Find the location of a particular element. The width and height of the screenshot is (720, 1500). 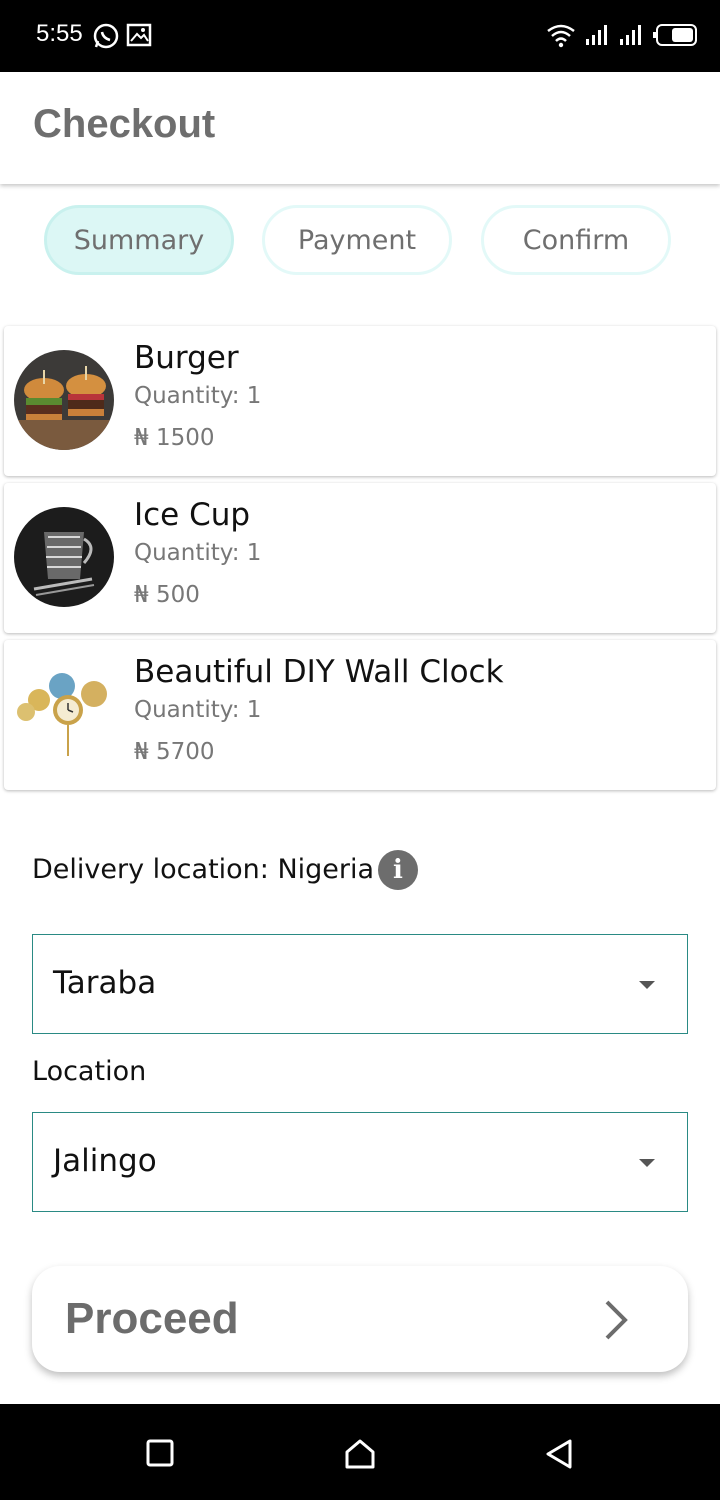

battery-icon is located at coordinates (675, 37).